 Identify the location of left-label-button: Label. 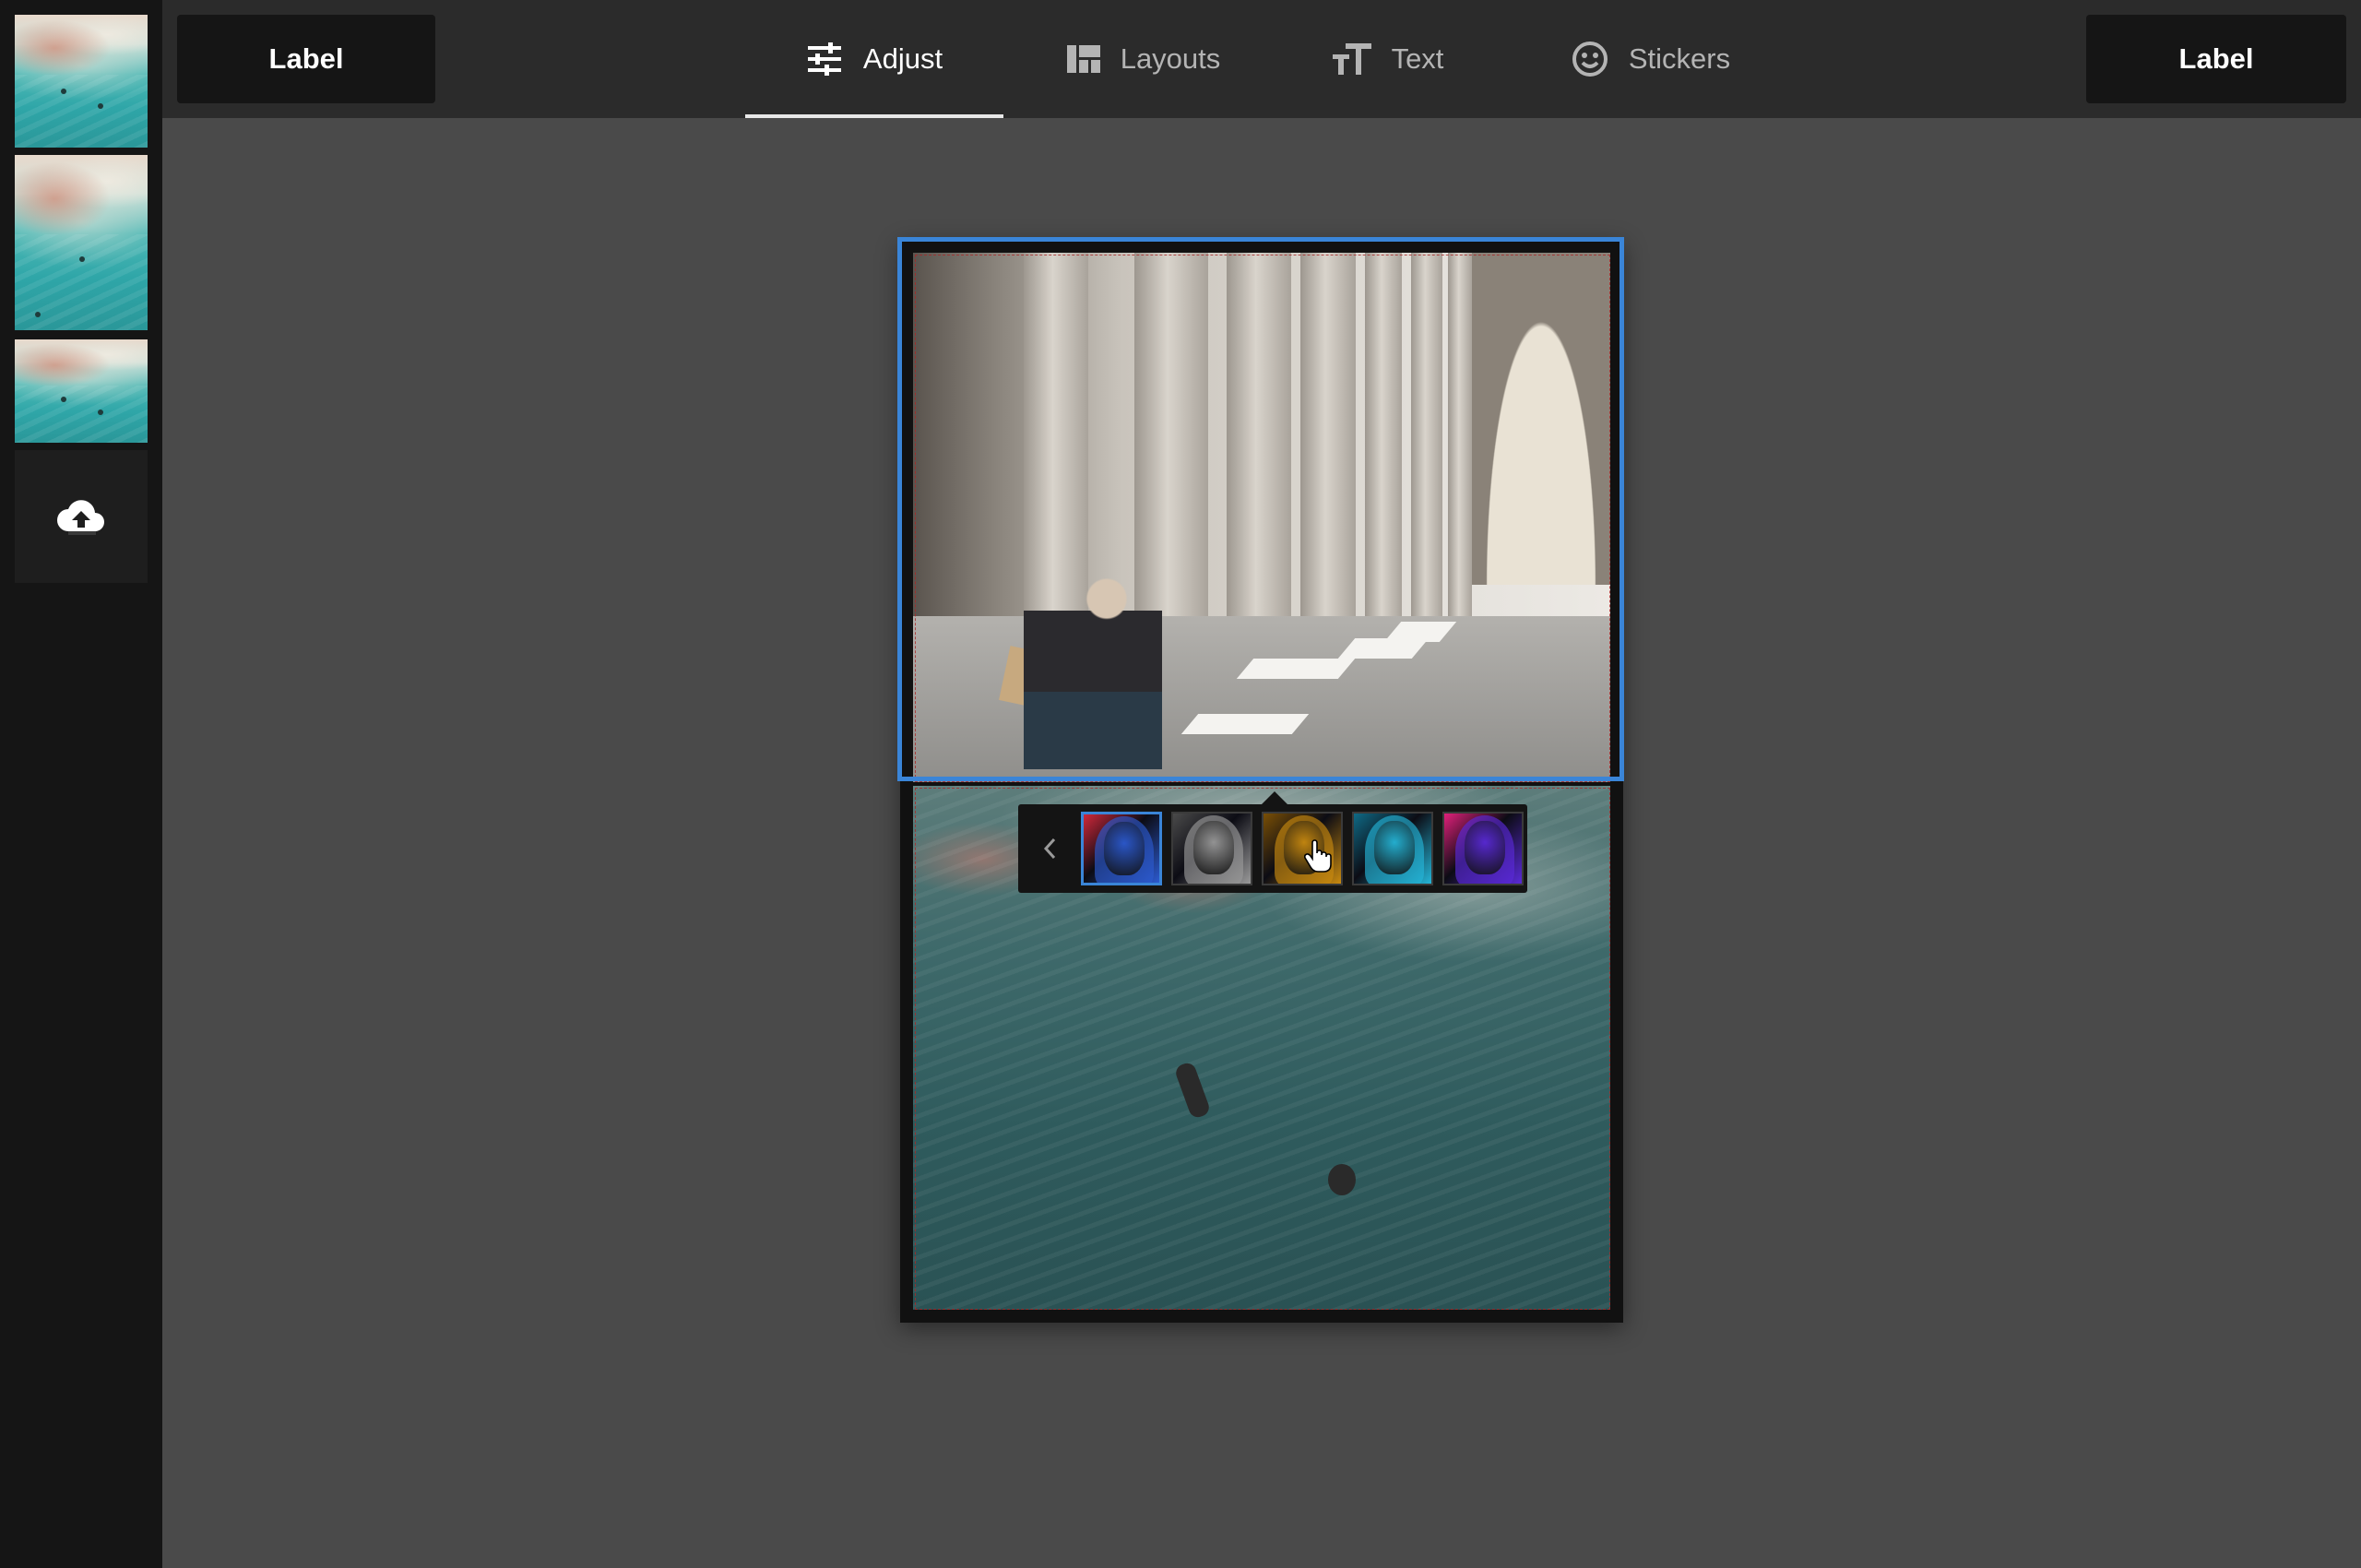
(306, 59).